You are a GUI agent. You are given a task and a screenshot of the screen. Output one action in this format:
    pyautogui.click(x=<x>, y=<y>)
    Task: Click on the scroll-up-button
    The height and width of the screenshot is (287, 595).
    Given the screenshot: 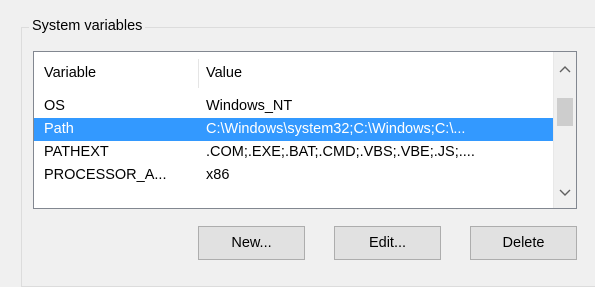 What is the action you would take?
    pyautogui.click(x=565, y=69)
    